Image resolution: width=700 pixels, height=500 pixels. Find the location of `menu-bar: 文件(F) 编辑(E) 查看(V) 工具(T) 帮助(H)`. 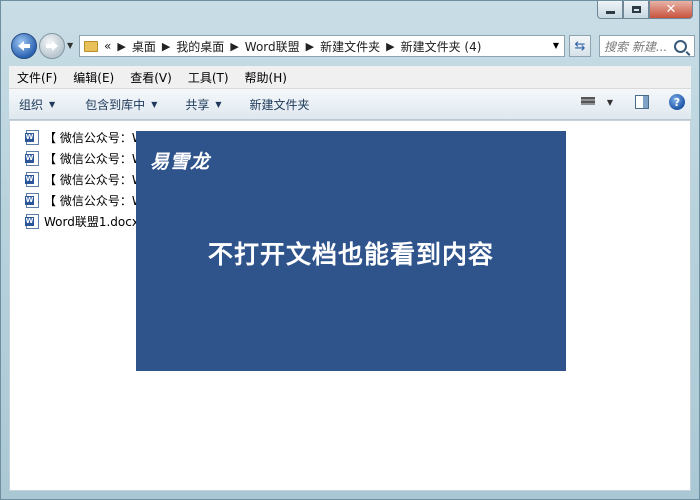

menu-bar: 文件(F) 编辑(E) 查看(V) 工具(T) 帮助(H) is located at coordinates (350, 77).